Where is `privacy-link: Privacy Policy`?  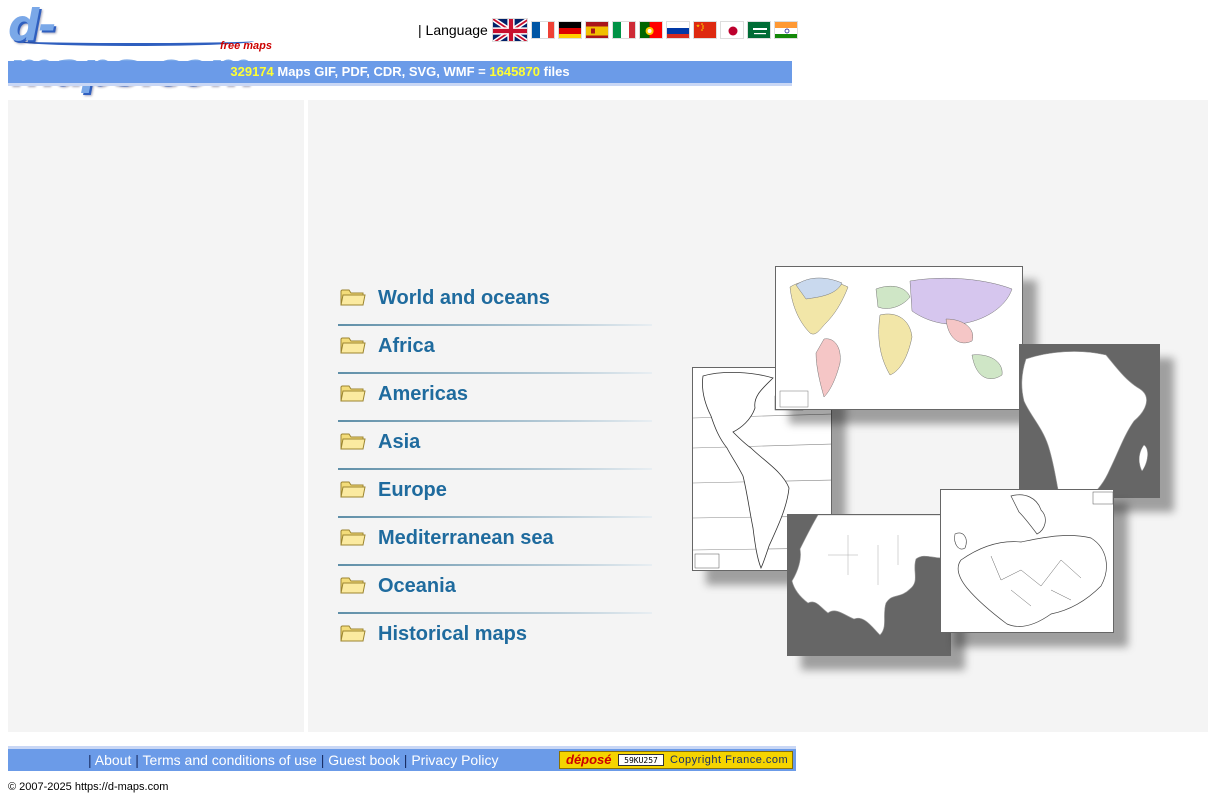
privacy-link: Privacy Policy is located at coordinates (454, 760).